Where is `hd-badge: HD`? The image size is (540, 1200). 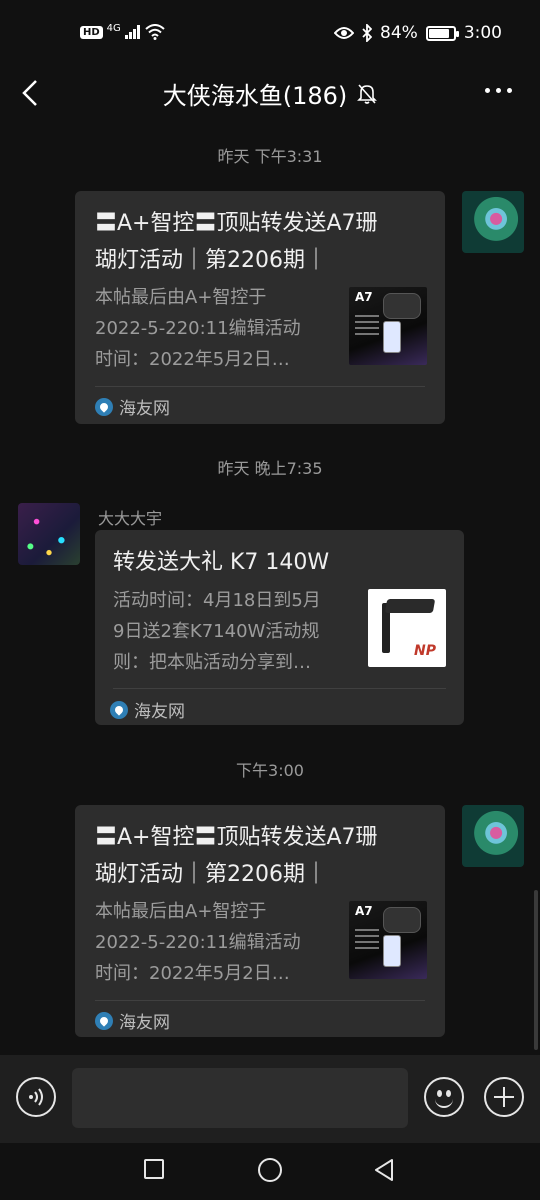
hd-badge: HD is located at coordinates (91, 32).